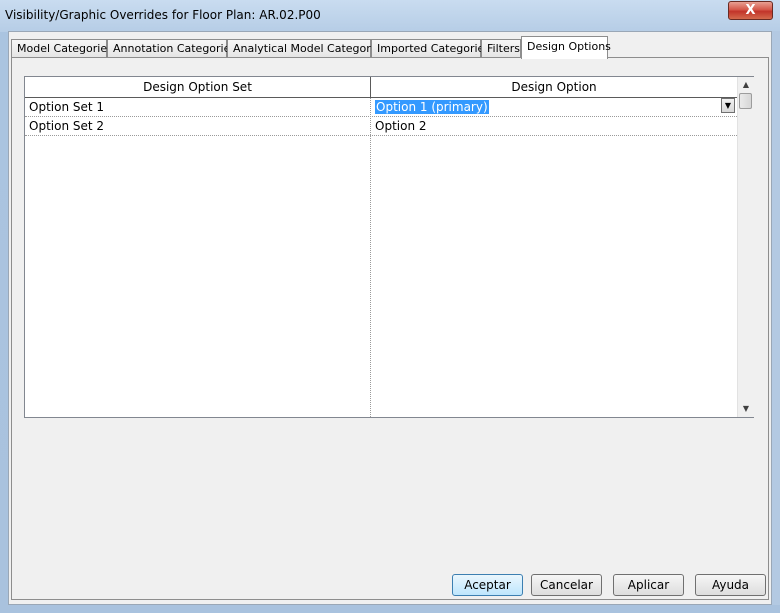 The image size is (780, 613). Describe the element at coordinates (648, 585) in the screenshot. I see `apply-button: Aplicar` at that location.